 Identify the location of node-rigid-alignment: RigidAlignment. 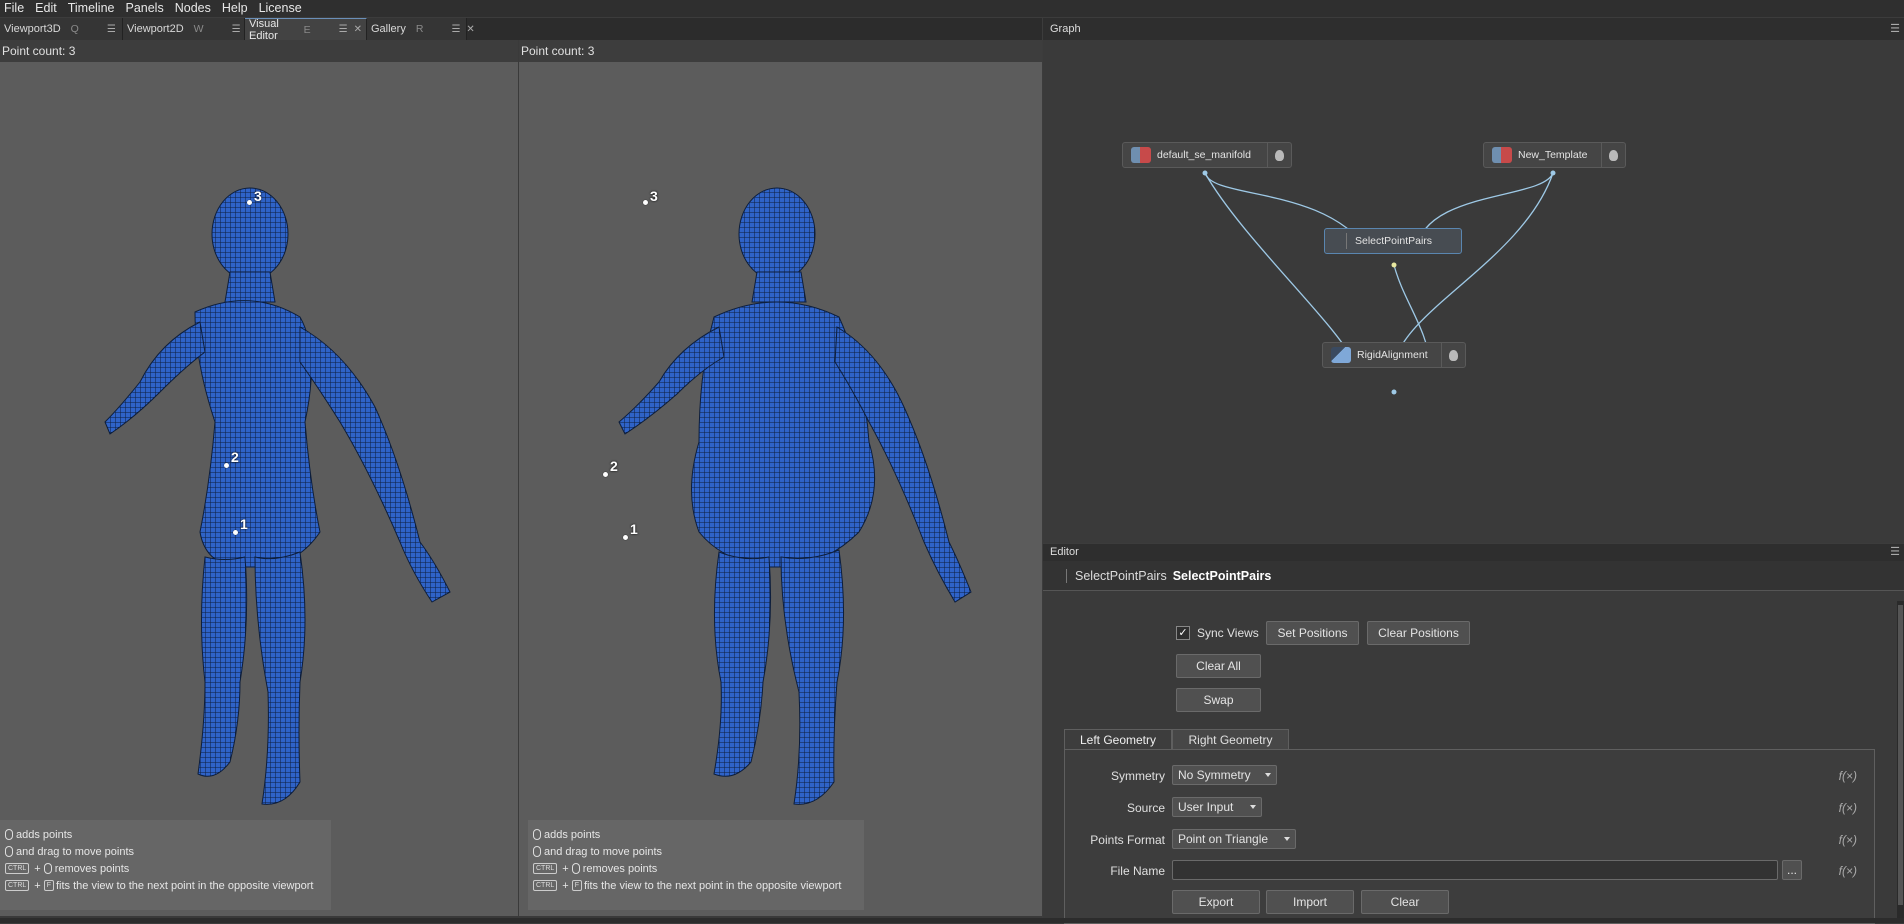
(1394, 355).